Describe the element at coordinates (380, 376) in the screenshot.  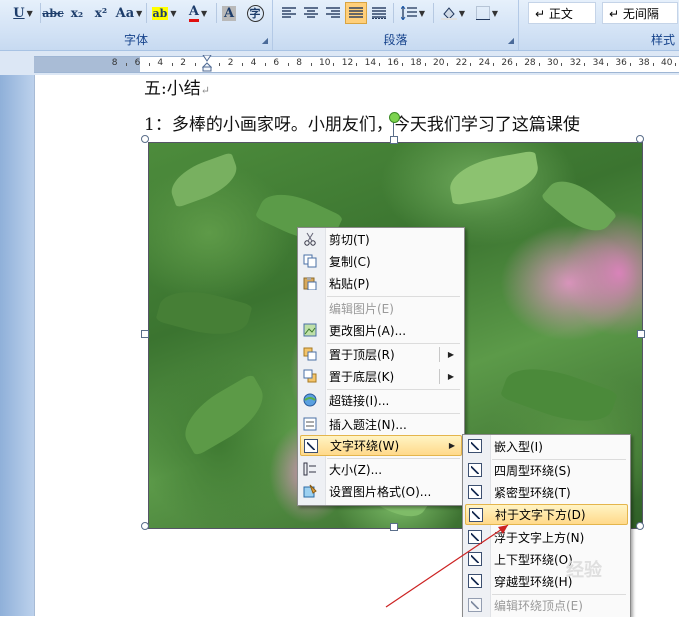
I see `menu-item-send-to-back: 置于底层(K) ▶` at that location.